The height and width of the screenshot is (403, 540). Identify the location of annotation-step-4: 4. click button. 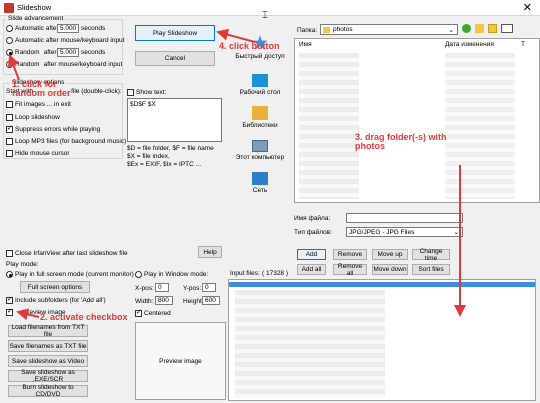
(249, 46).